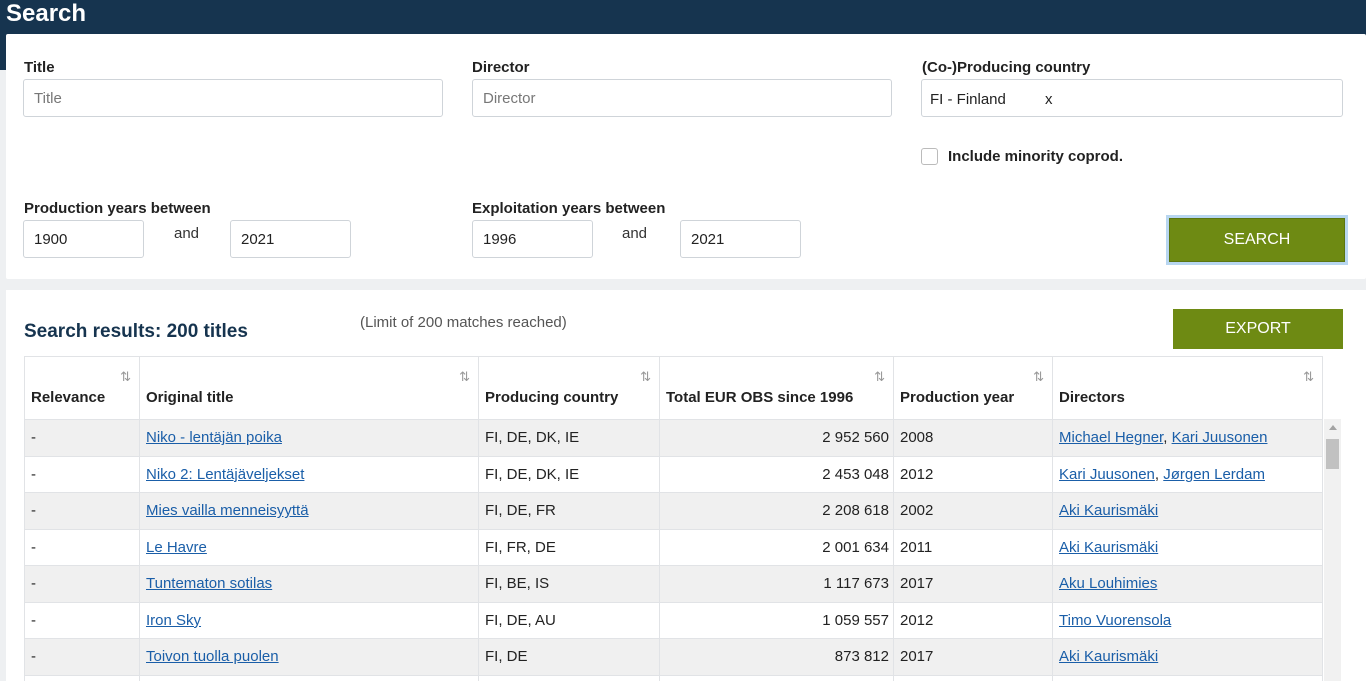 The width and height of the screenshot is (1366, 681). I want to click on table-row, so click(673, 677).